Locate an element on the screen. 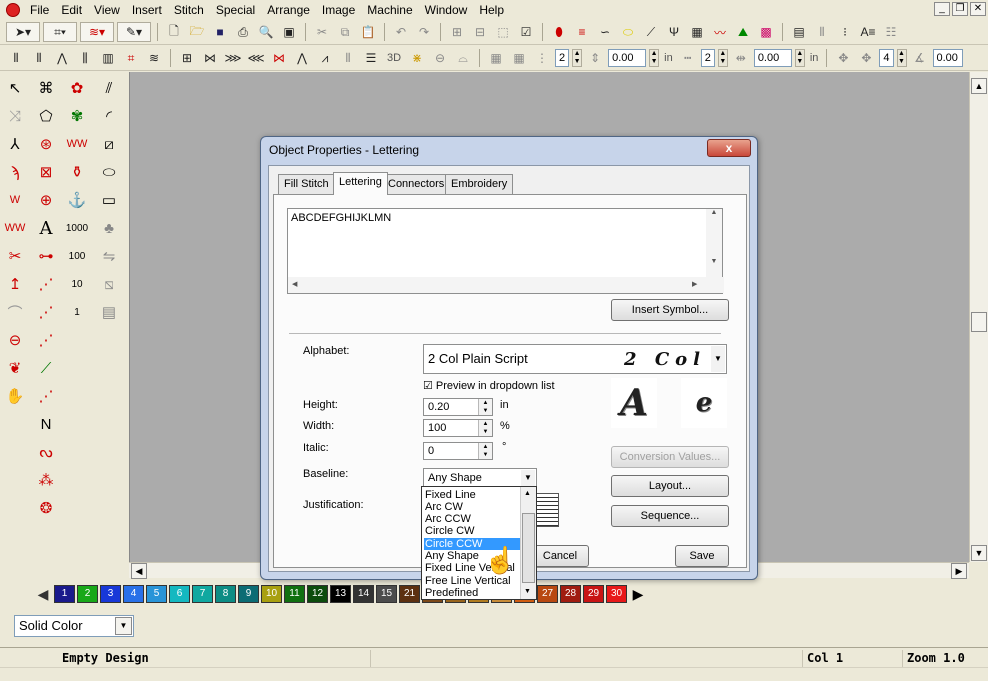 The height and width of the screenshot is (681, 988). font-size-icon: A≡ is located at coordinates (868, 32).